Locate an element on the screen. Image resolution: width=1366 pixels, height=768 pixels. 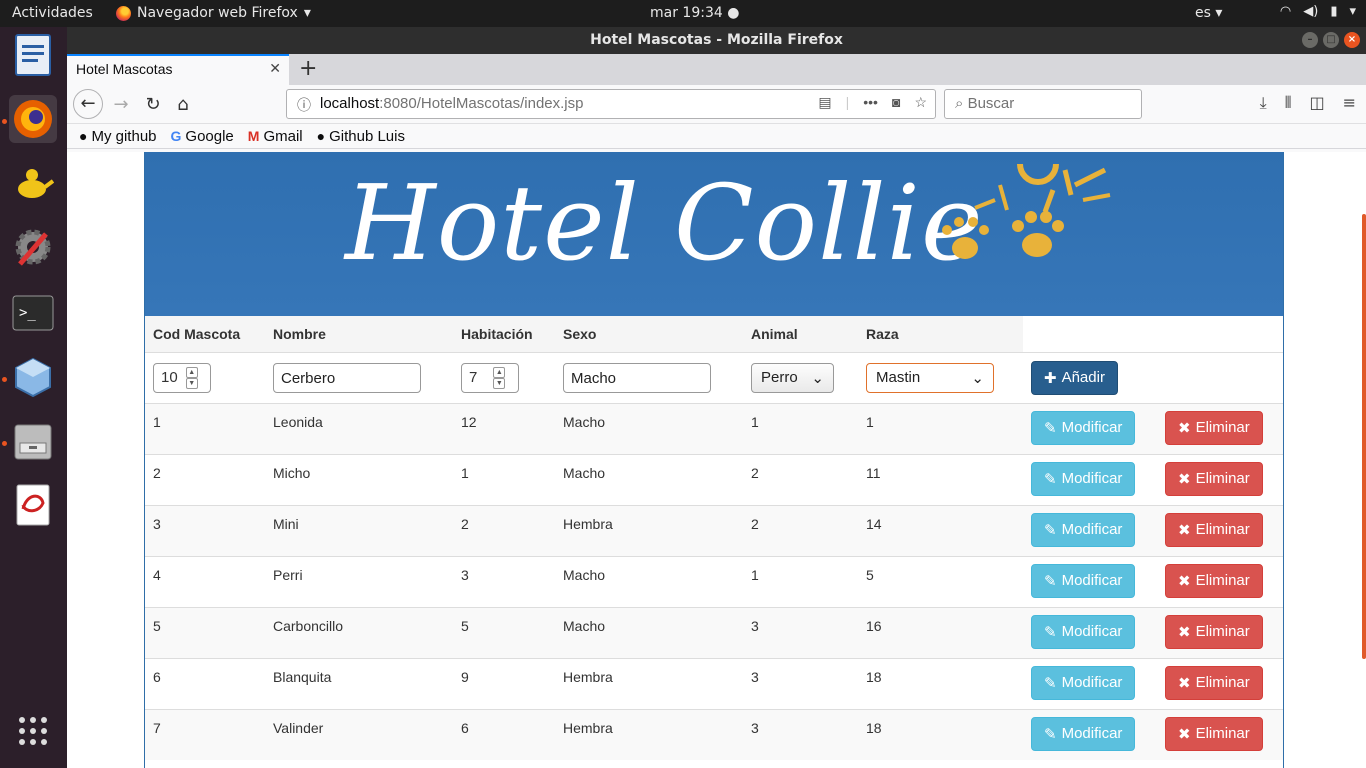
raza-select: Mastin ⌄ is located at coordinates (930, 377).